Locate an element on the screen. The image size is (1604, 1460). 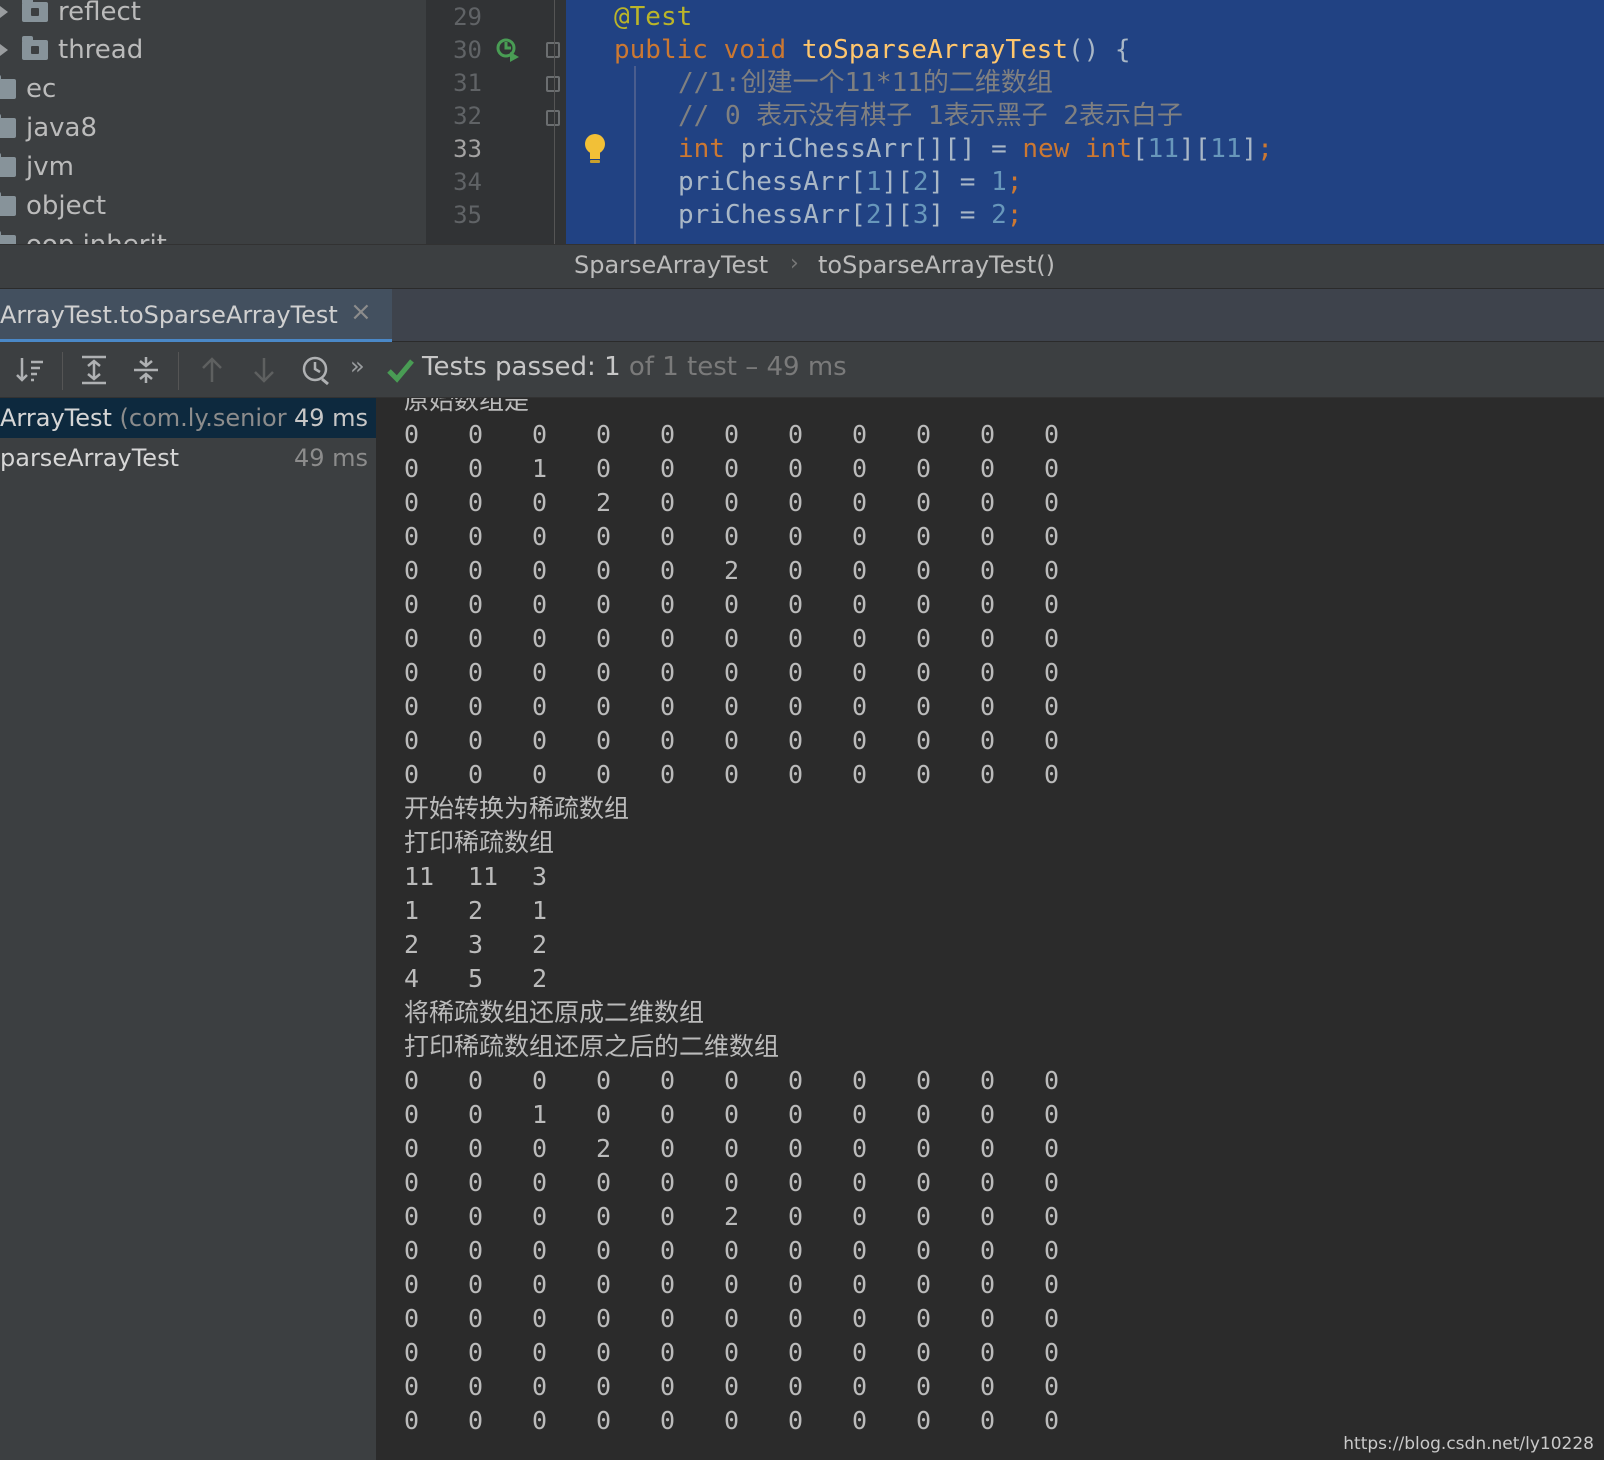
expand-all-icon is located at coordinates (94, 370).